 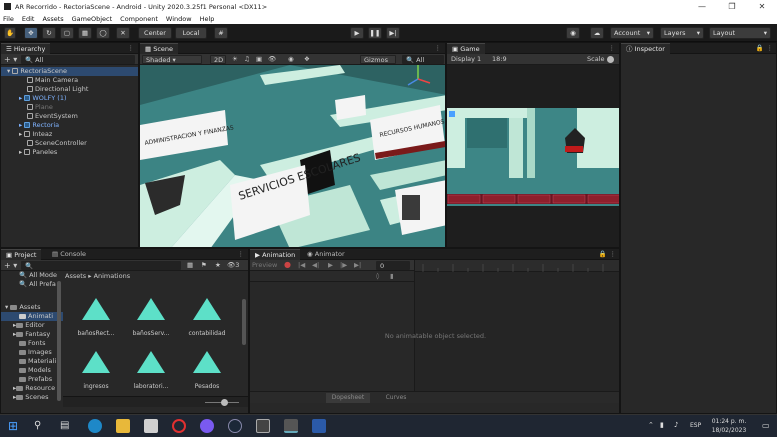 I want to click on hierarchy-item-scene: ▾ RectoriaScene, so click(x=69, y=71).